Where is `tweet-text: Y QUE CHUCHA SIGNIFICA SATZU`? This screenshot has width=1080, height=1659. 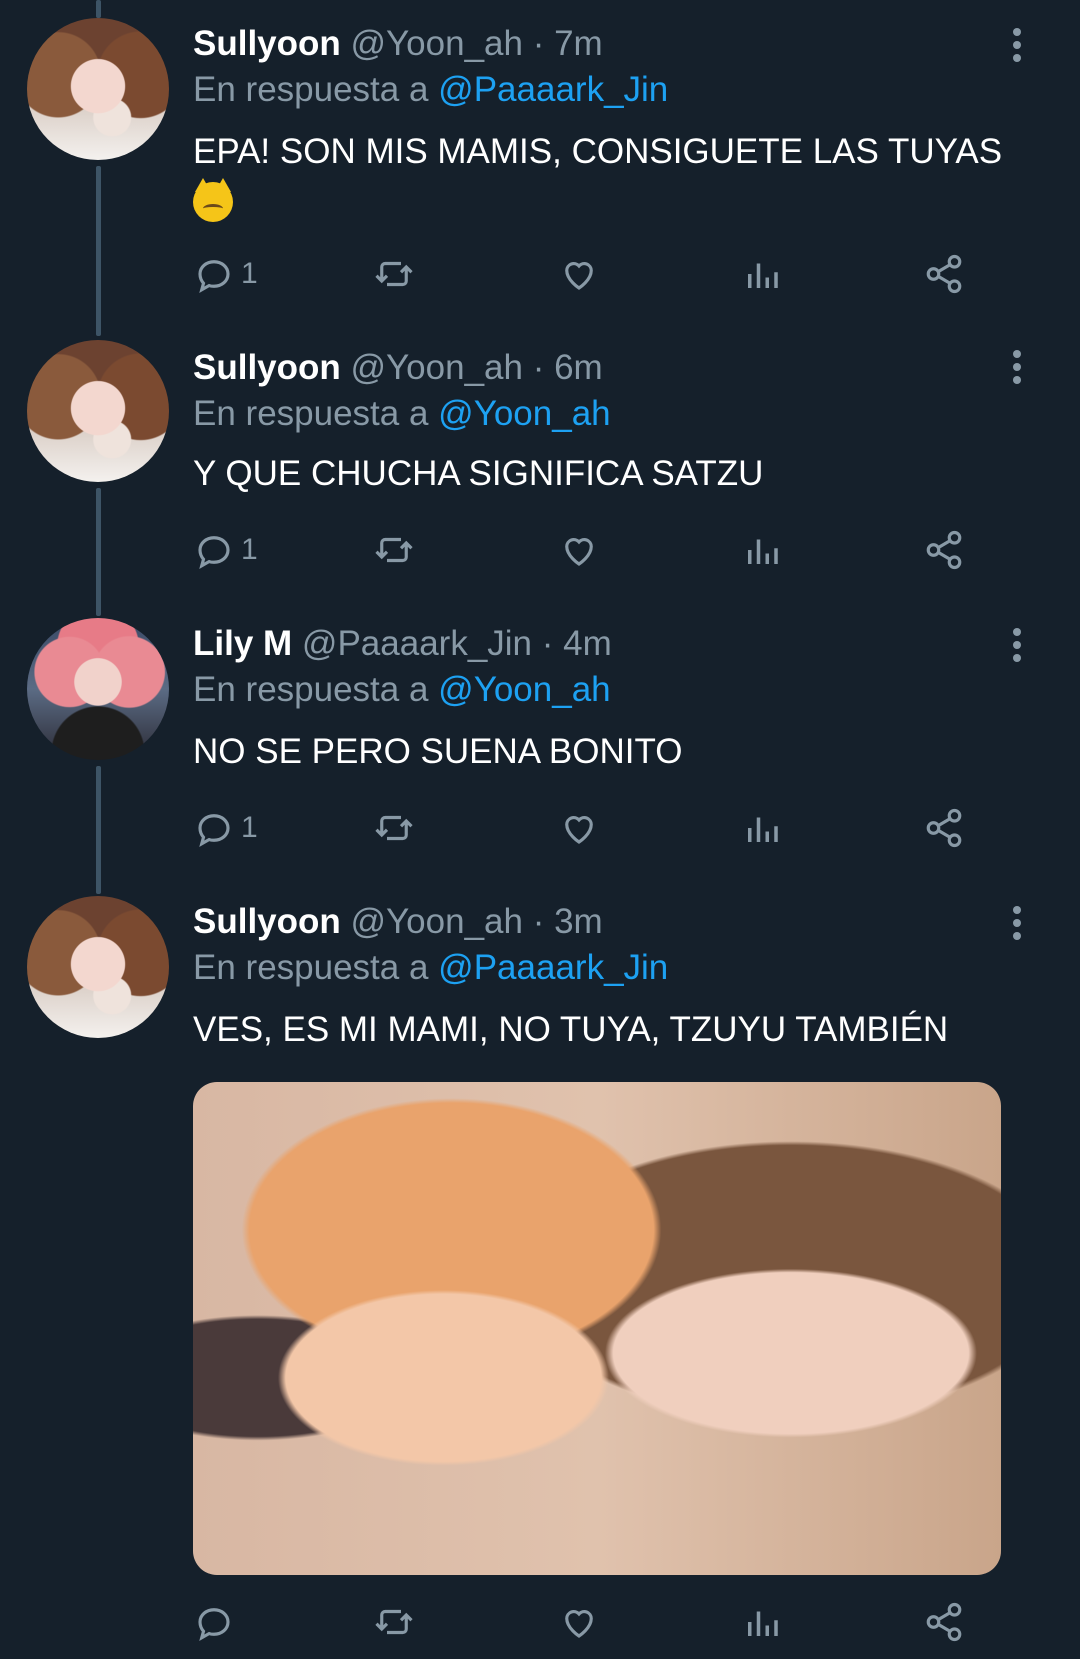 tweet-text: Y QUE CHUCHA SIGNIFICA SATZU is located at coordinates (478, 473).